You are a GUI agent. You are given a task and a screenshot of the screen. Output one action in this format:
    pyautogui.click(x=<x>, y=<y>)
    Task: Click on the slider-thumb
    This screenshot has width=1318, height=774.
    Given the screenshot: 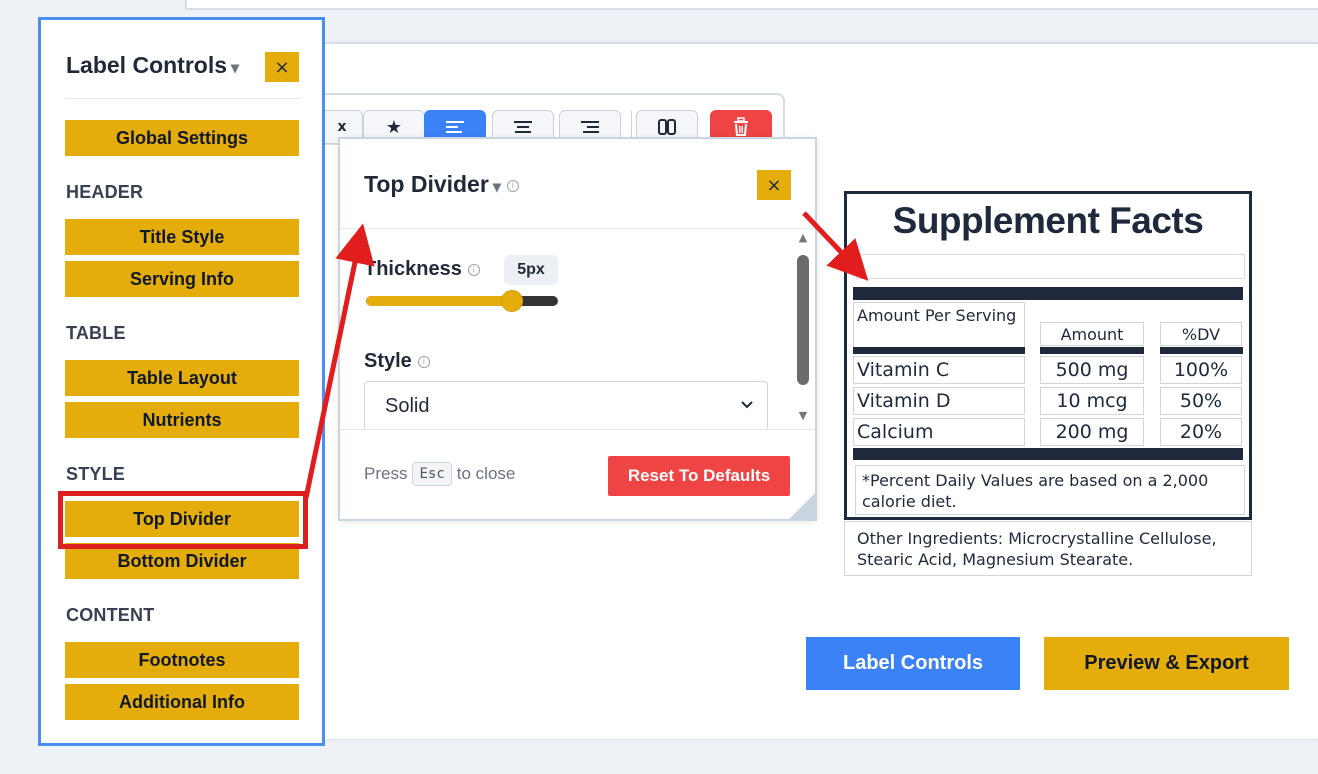 What is the action you would take?
    pyautogui.click(x=511, y=301)
    